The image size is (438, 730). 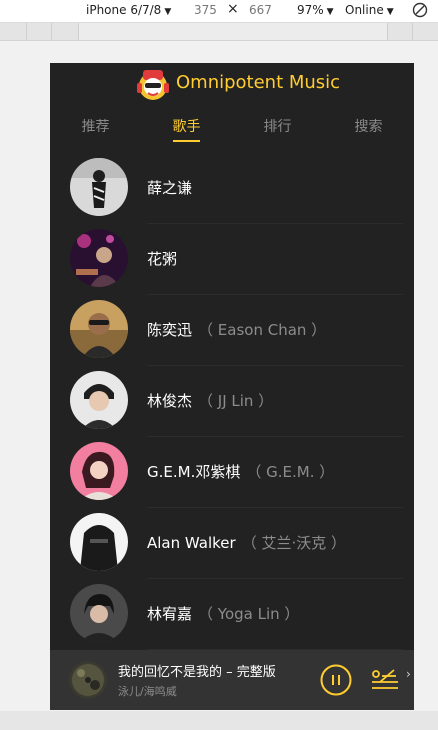 I want to click on singer-name: Alan Walker, so click(x=191, y=543).